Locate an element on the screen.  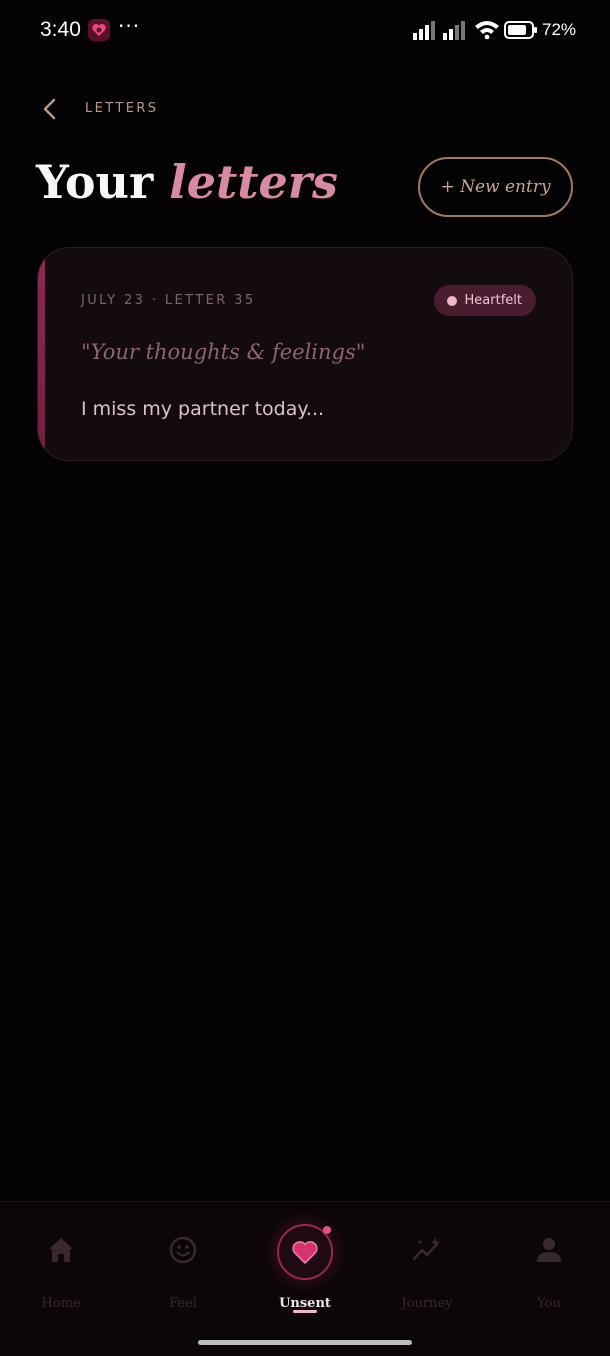
page-title: Your letters is located at coordinates (187, 182).